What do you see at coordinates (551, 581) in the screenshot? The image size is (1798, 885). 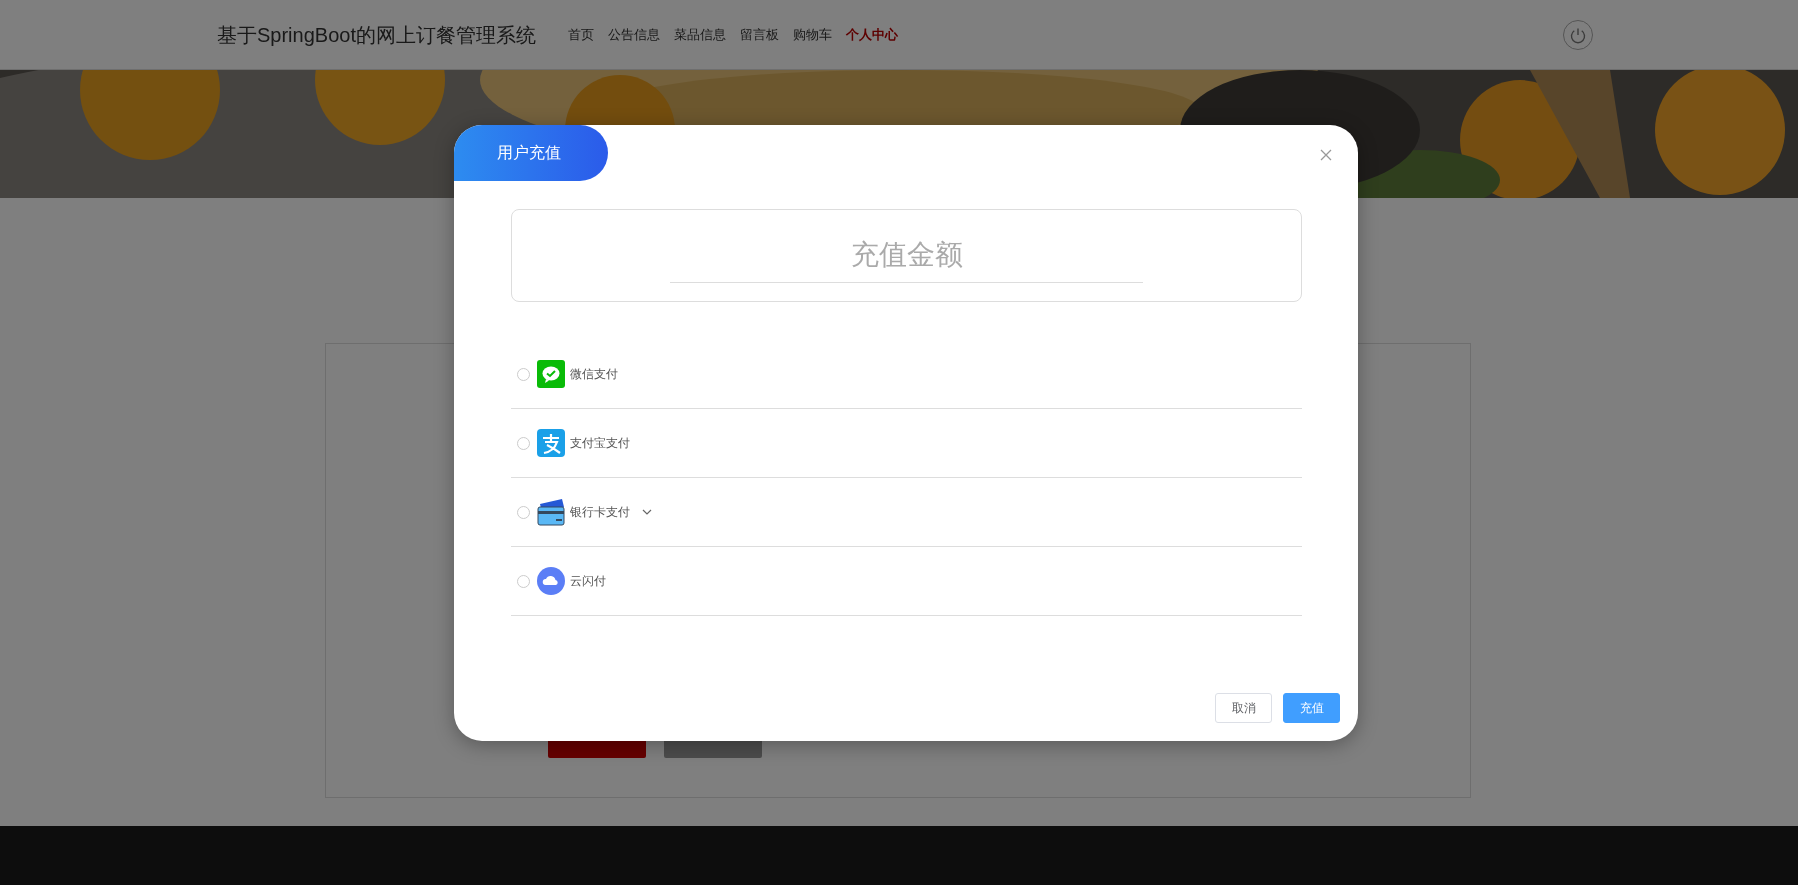 I see `cloud-icon` at bounding box center [551, 581].